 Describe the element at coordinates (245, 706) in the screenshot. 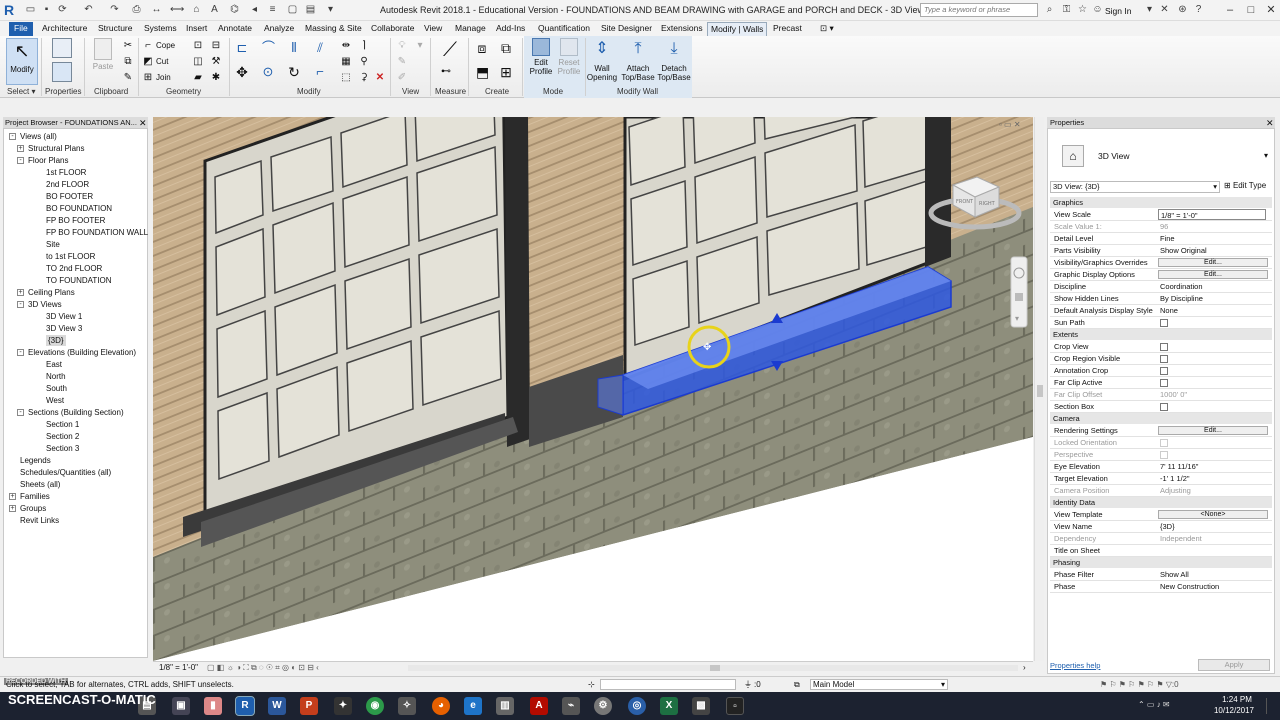

I see `revit-taskbar-icon: R` at that location.